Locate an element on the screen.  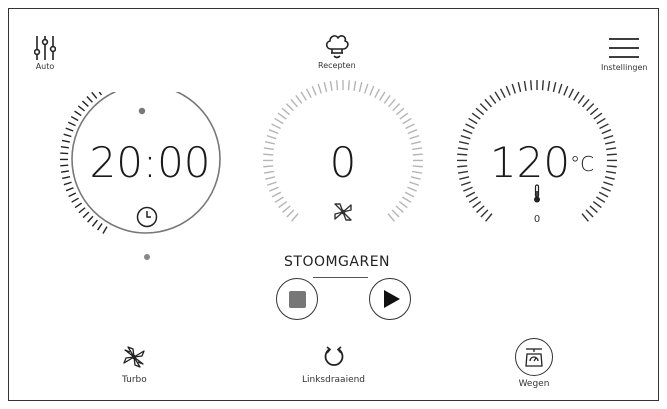
turbo-label: Turbo is located at coordinates (134, 380).